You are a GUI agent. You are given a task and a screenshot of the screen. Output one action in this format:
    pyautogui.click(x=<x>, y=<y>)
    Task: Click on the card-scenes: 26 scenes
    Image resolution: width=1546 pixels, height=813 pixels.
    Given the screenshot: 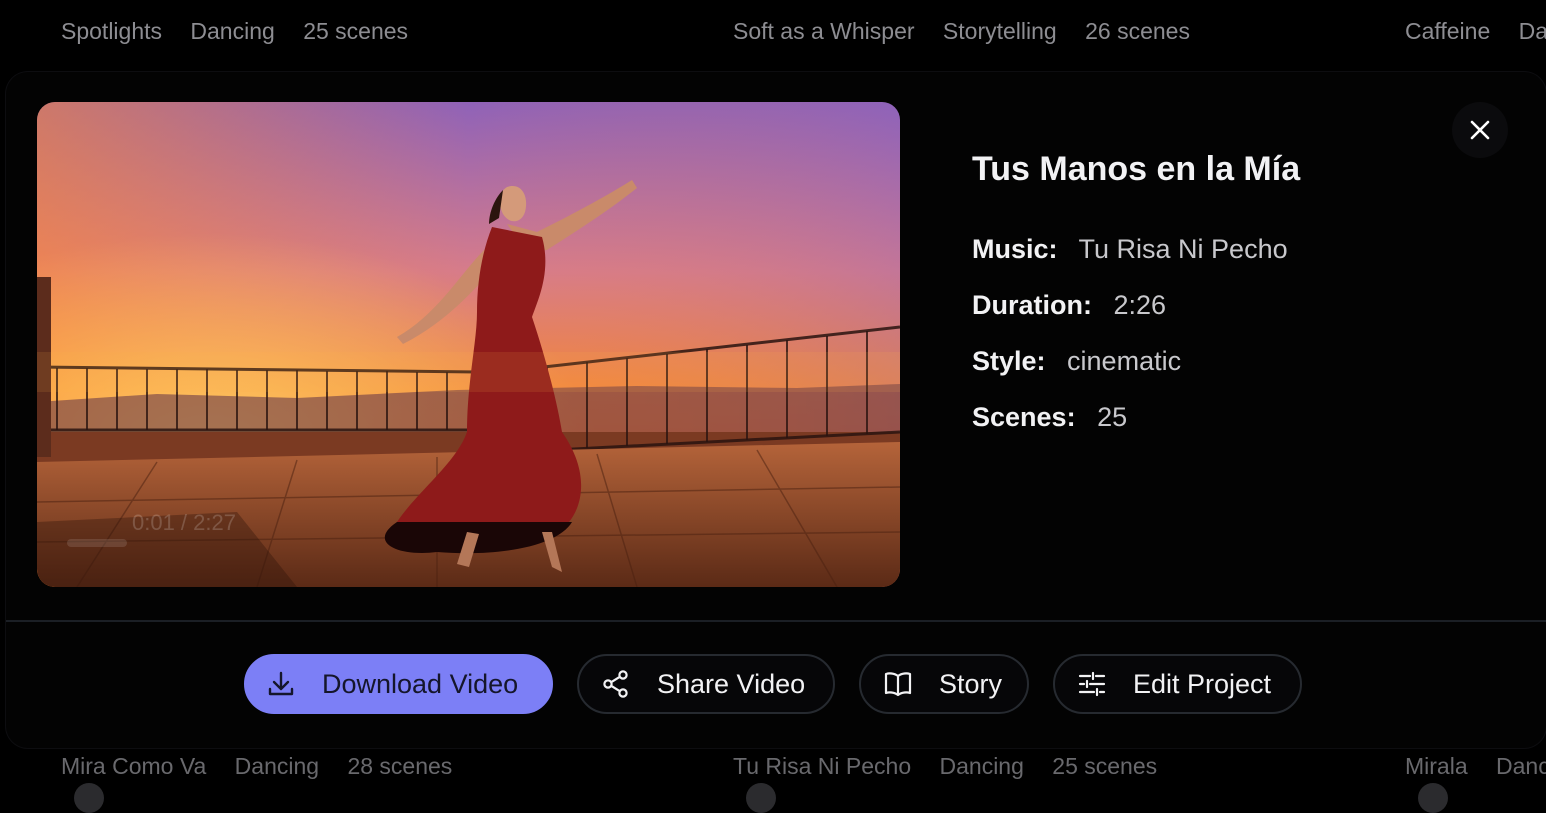 What is the action you would take?
    pyautogui.click(x=1137, y=31)
    